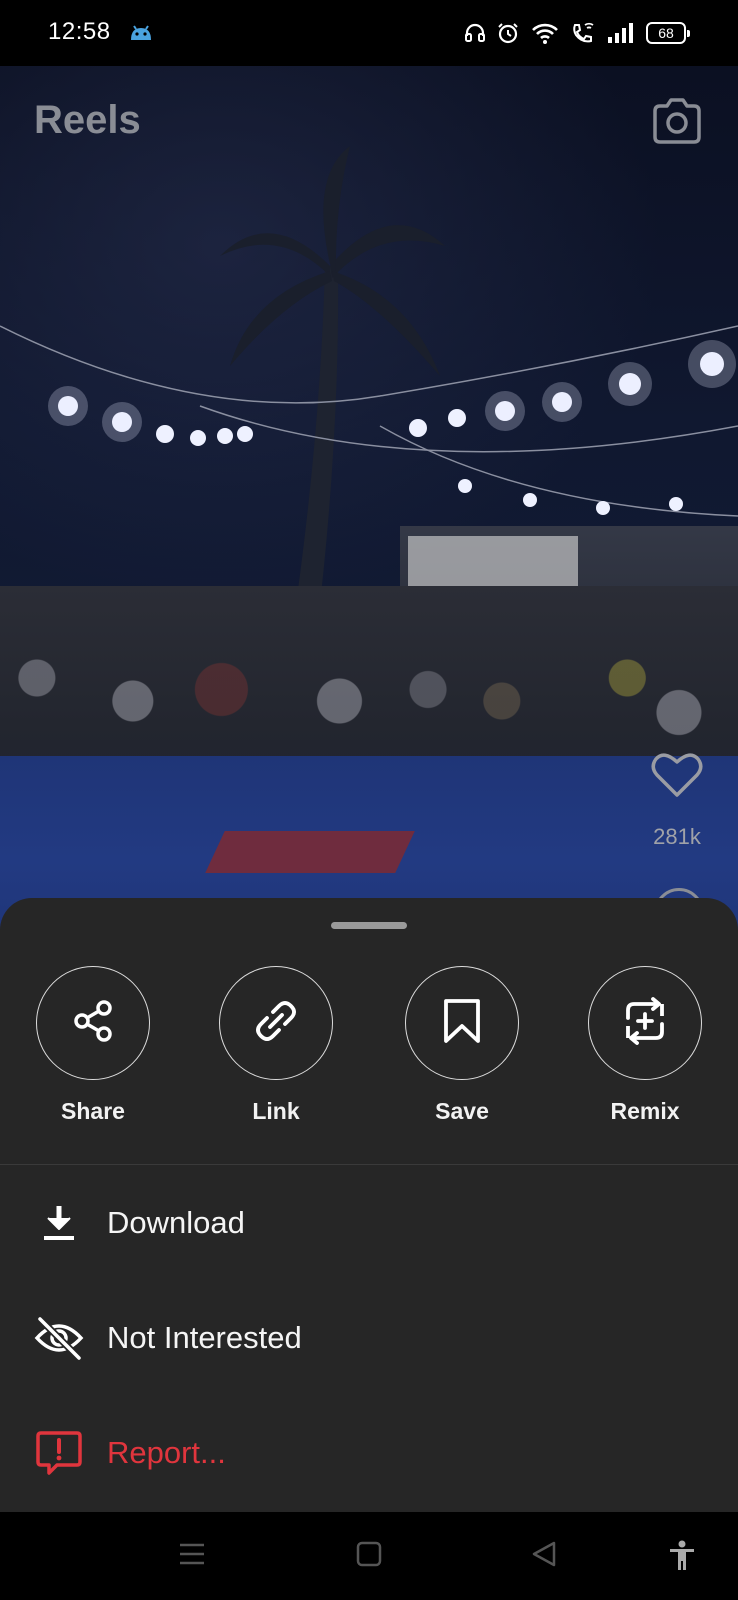  I want to click on download-icon, so click(59, 1223).